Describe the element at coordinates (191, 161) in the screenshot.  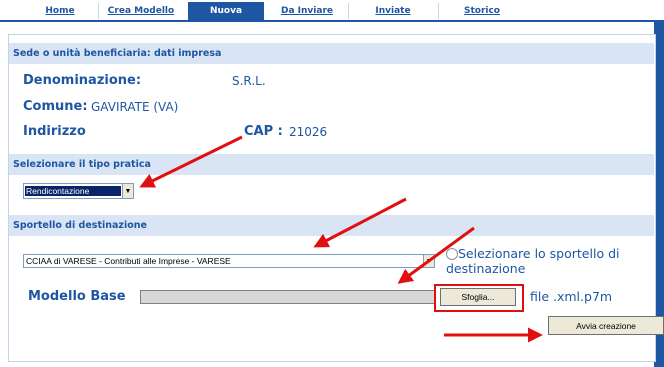
I see `arrow-to-tipo-pratica` at that location.